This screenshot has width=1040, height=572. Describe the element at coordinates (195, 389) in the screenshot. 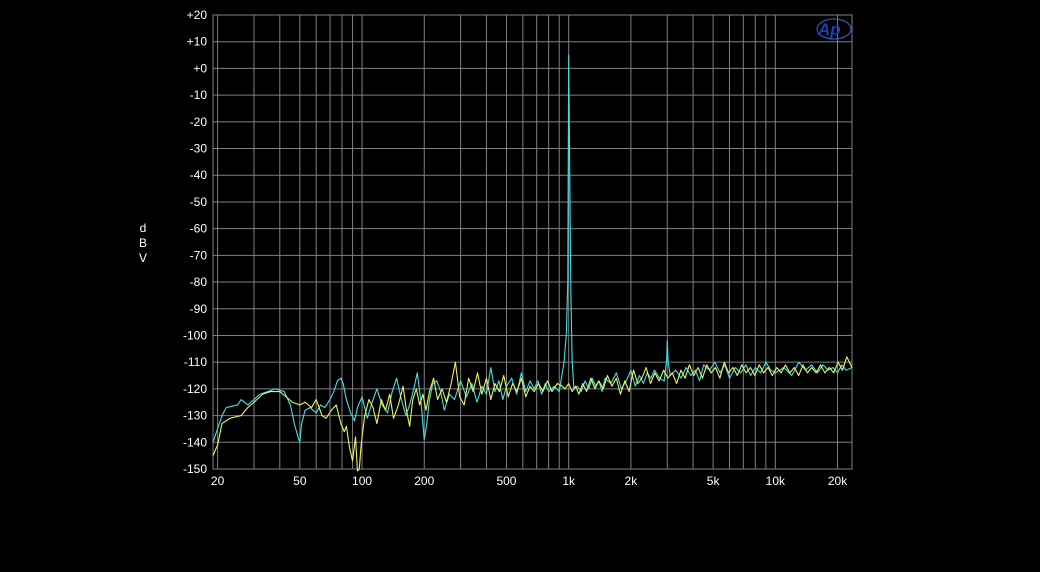

I see `y-tick-label: -120` at that location.